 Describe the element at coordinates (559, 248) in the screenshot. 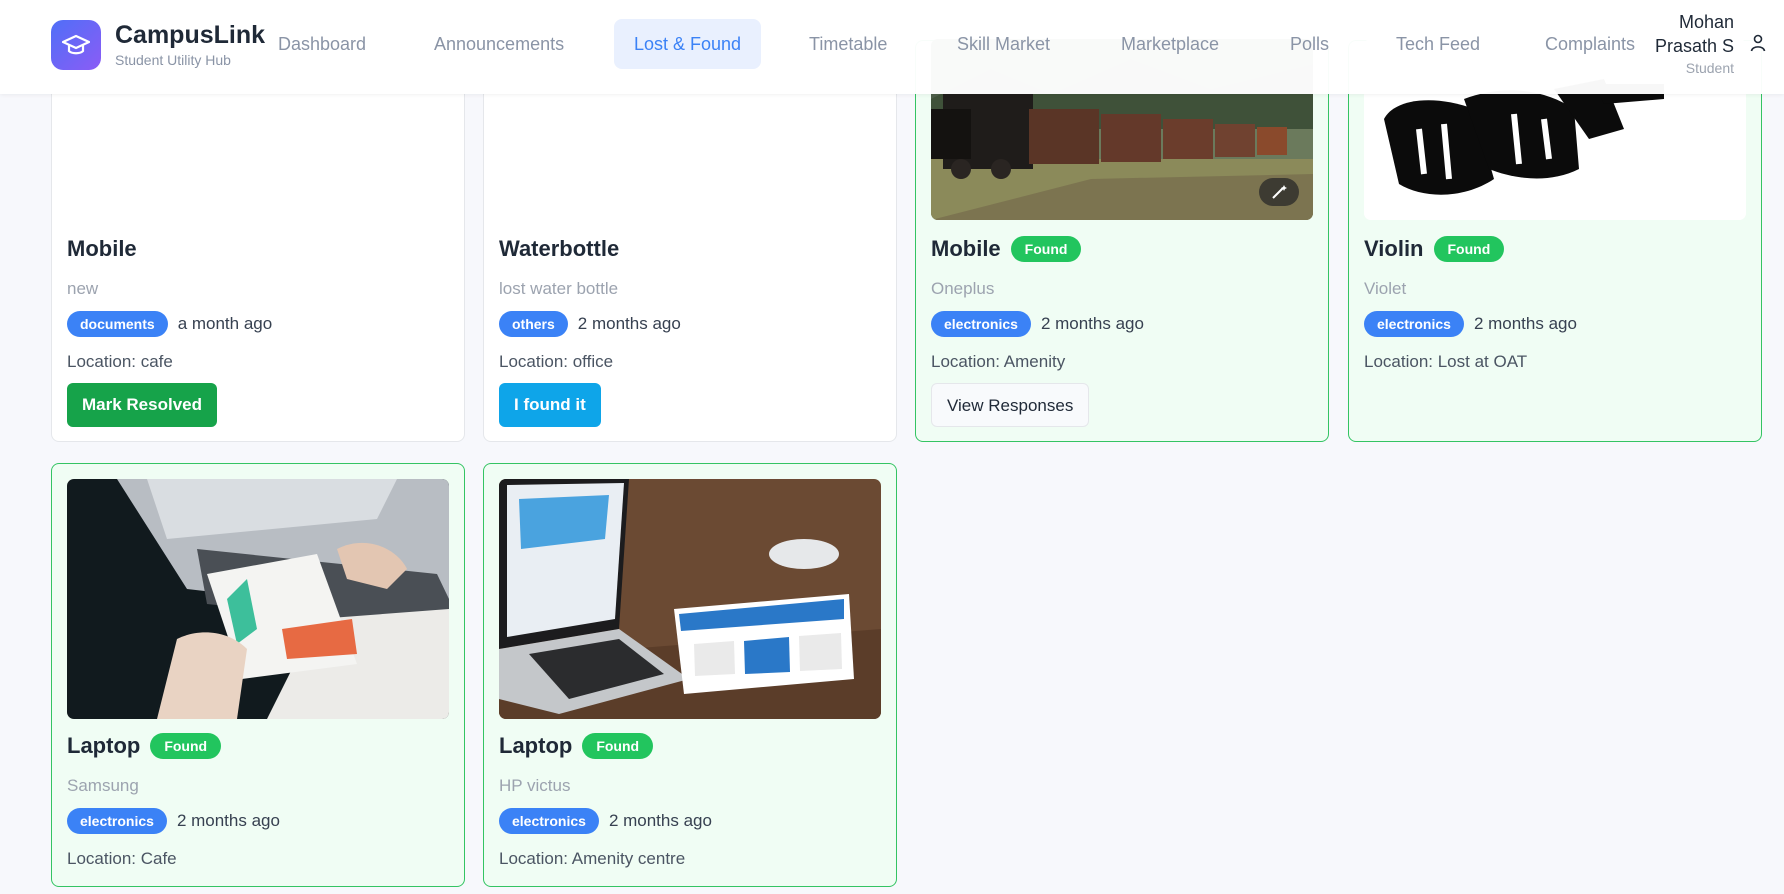

I see `item-title: Waterbottle` at that location.